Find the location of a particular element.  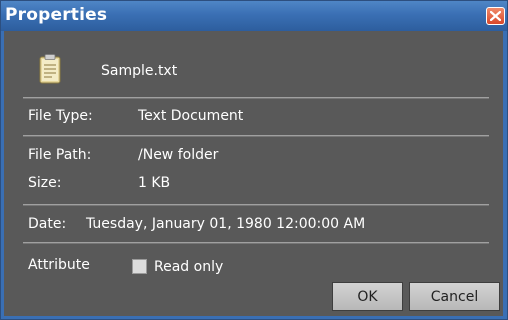

file-path-value: /New folder is located at coordinates (178, 155).